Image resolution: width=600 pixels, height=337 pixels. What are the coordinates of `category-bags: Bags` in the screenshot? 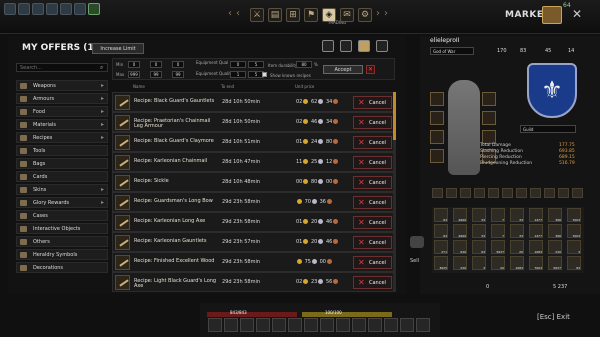 It's located at (62, 163).